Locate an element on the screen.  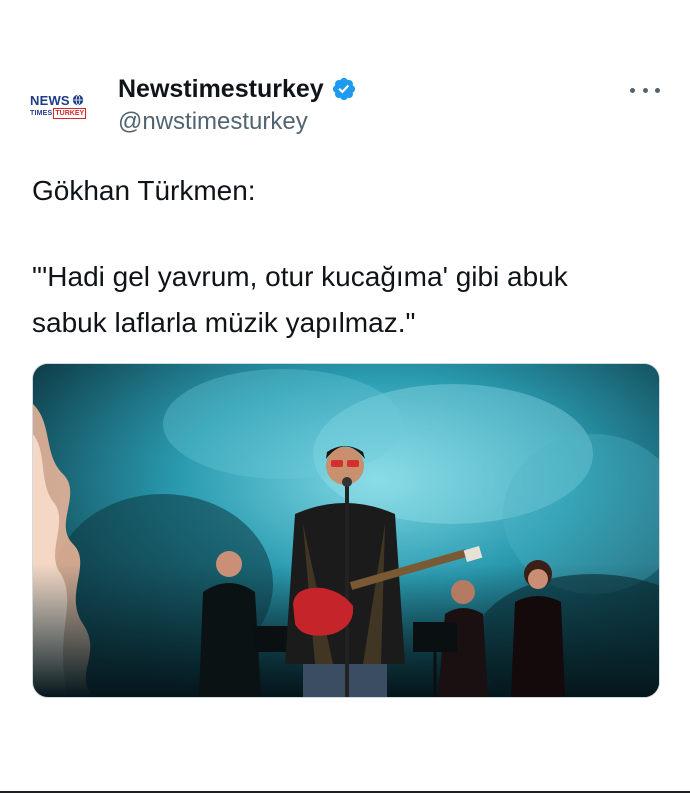
more-options-icon is located at coordinates (645, 90).